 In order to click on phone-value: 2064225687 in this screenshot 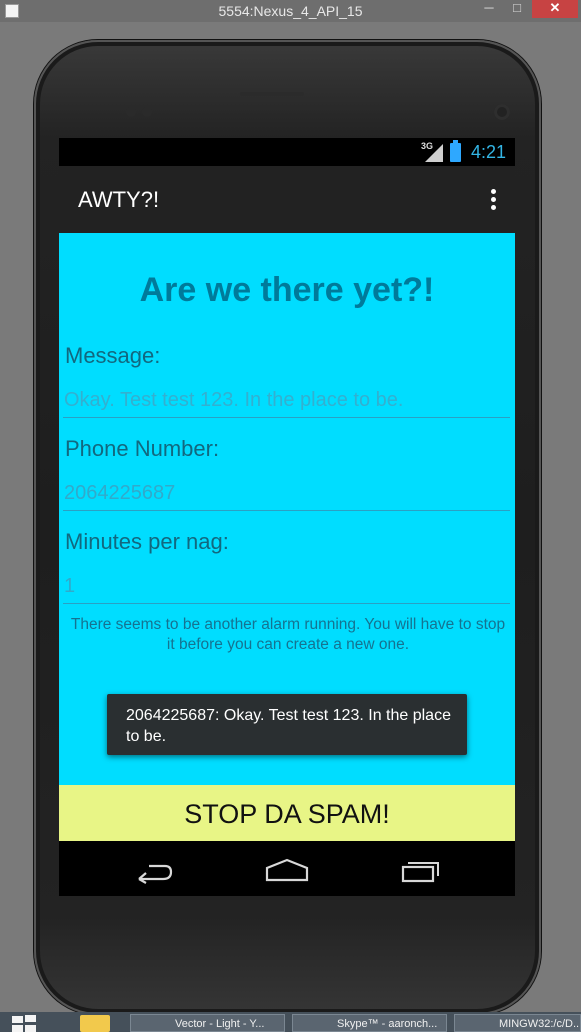, I will do `click(120, 493)`.